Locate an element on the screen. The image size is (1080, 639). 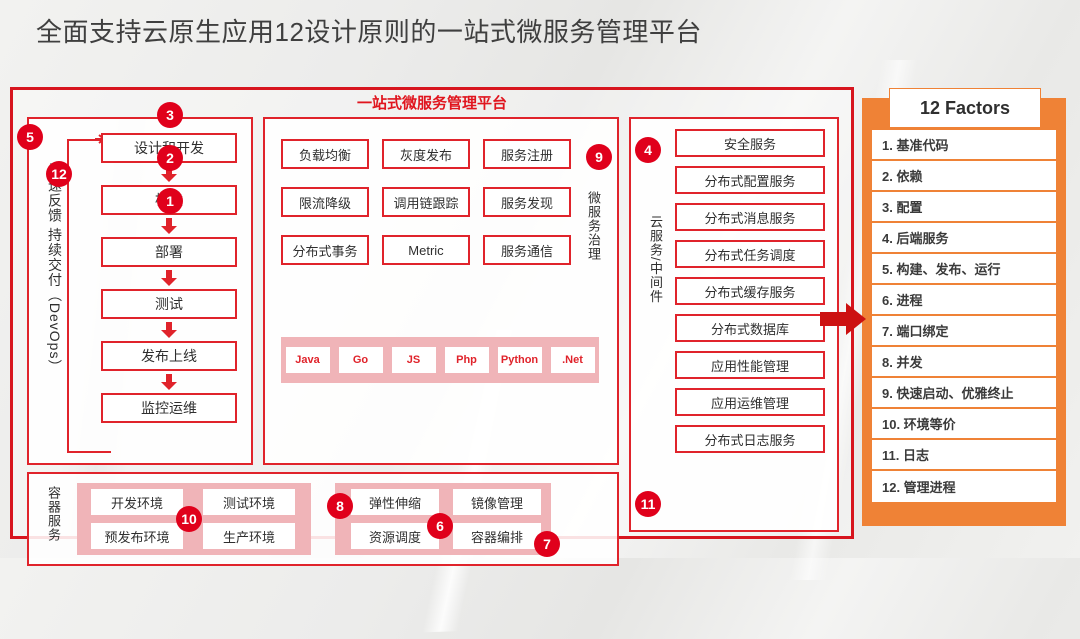
factor-item: 10. 环境等价 is located at coordinates (964, 424).